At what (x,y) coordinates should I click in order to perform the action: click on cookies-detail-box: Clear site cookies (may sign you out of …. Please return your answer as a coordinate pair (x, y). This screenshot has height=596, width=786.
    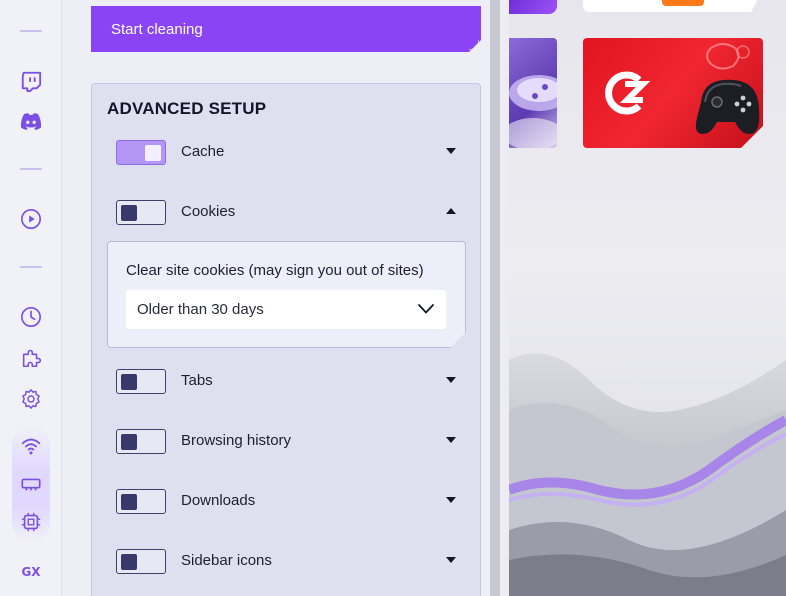
    Looking at the image, I should click on (286, 294).